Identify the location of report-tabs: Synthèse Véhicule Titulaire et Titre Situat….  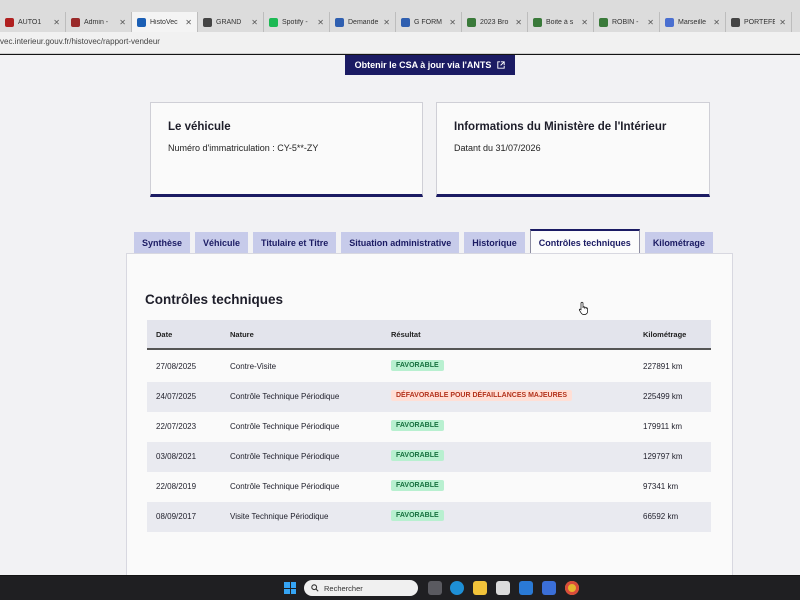
(423, 241).